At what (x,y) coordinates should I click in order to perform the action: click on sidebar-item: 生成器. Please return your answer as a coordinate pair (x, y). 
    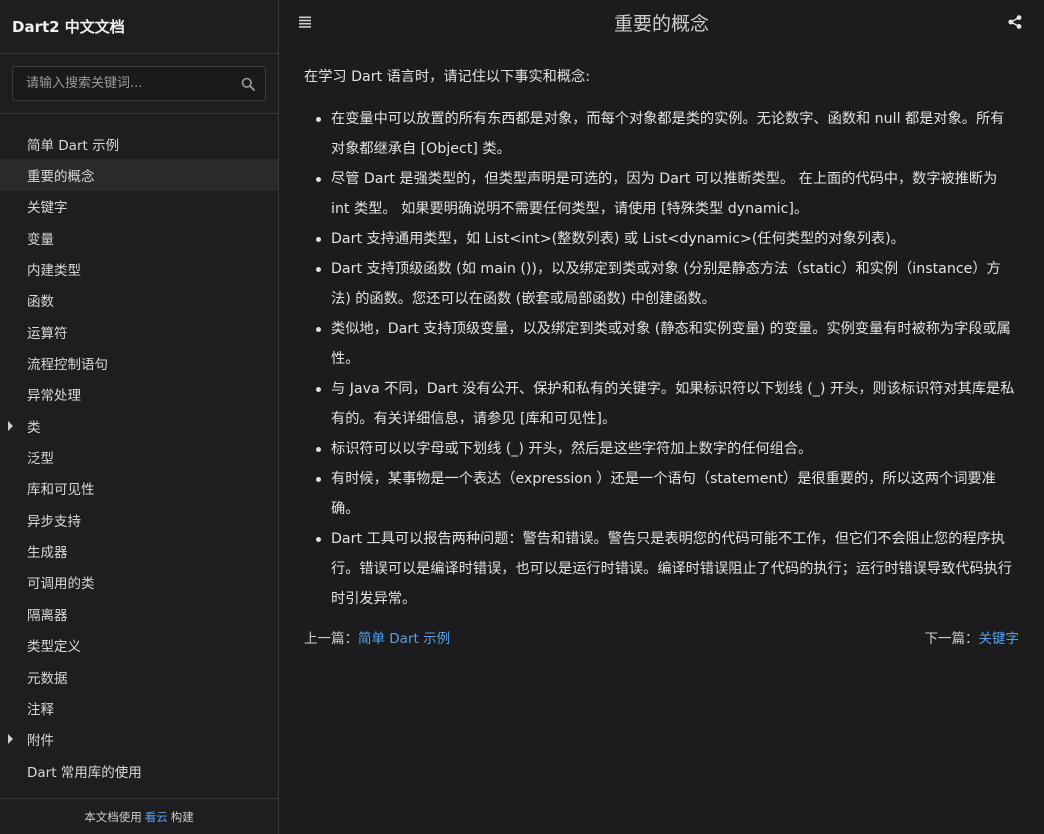
    Looking at the image, I should click on (139, 550).